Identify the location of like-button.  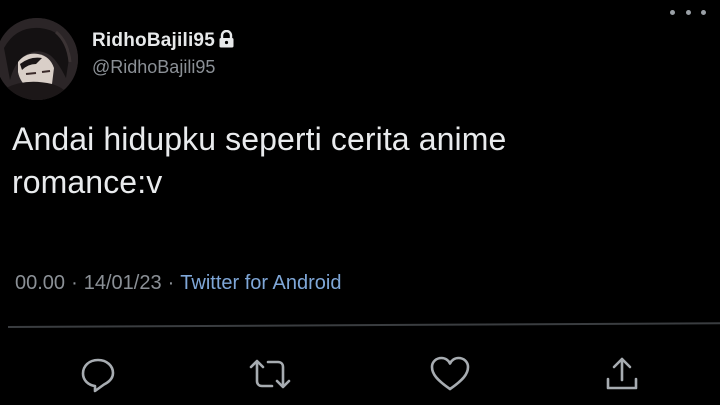
(450, 374).